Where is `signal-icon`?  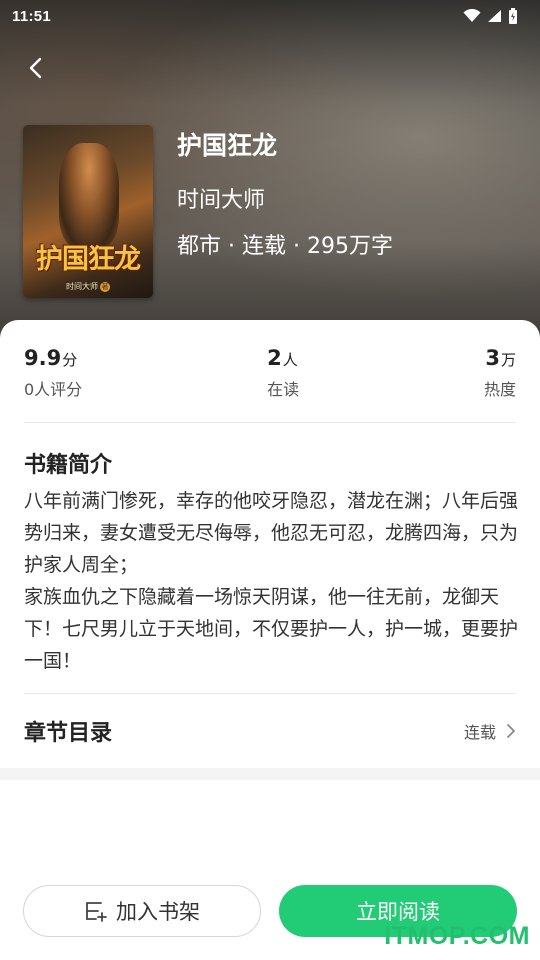 signal-icon is located at coordinates (494, 16).